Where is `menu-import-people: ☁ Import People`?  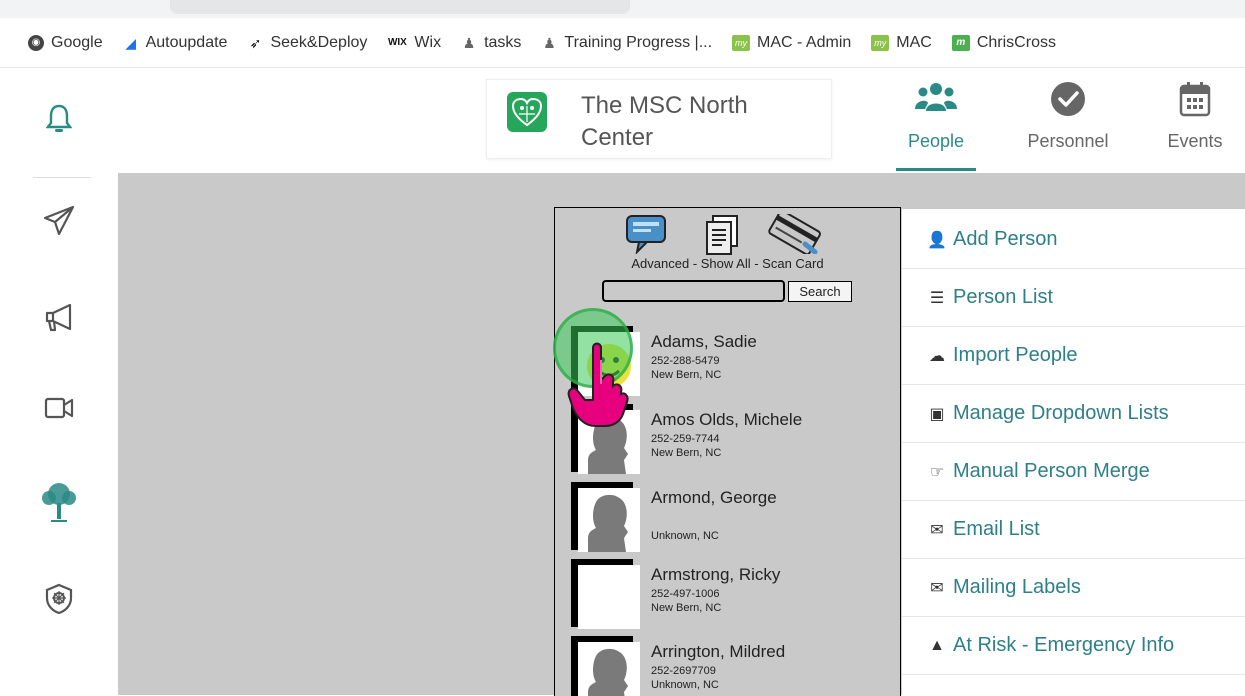
menu-import-people: ☁ Import People is located at coordinates (1073, 356).